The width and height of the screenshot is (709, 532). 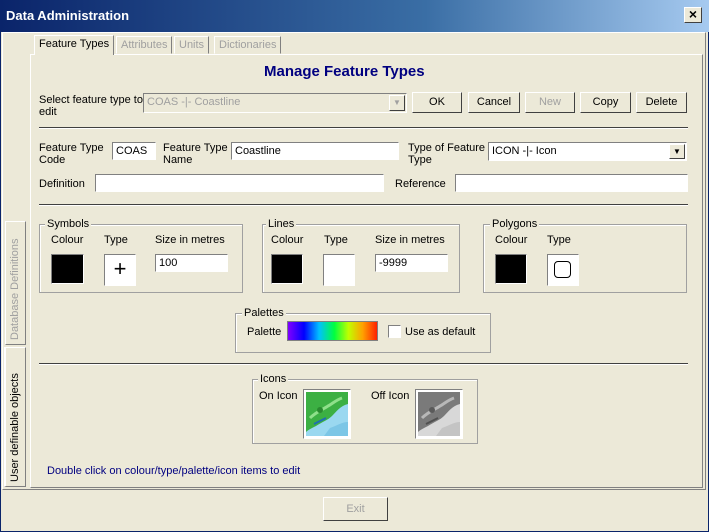 What do you see at coordinates (515, 224) in the screenshot?
I see `polygons-group-title: Polygons` at bounding box center [515, 224].